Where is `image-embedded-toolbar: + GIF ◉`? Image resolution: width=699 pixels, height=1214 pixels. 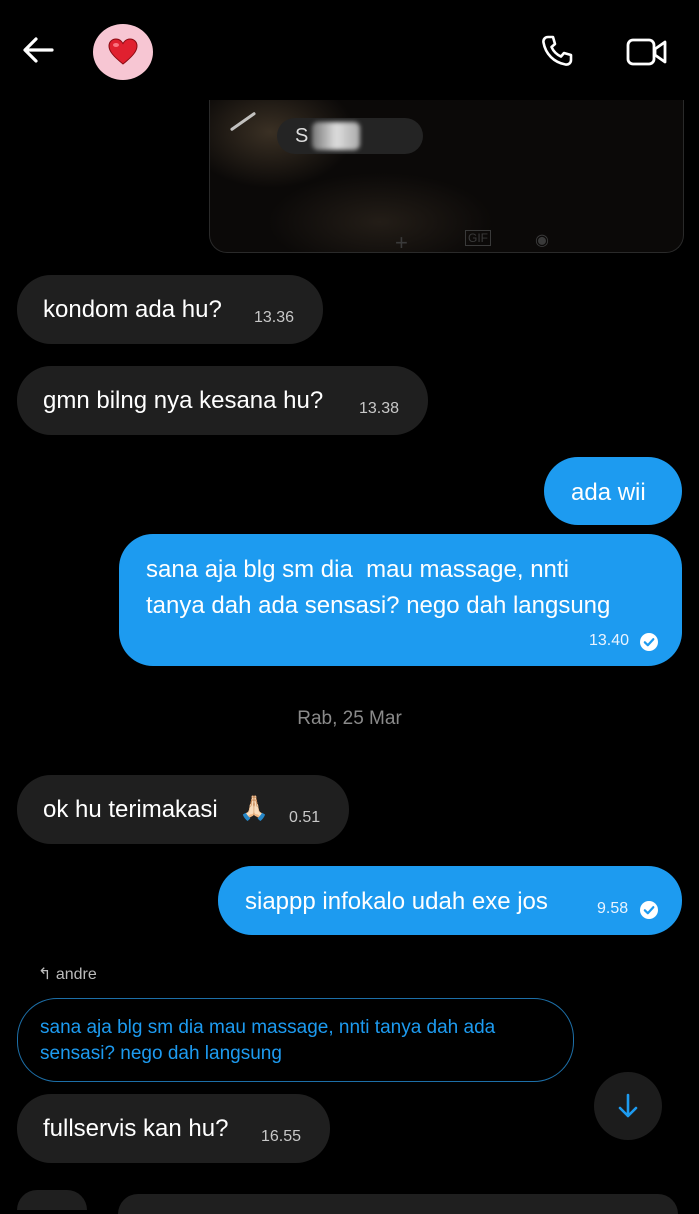
image-embedded-toolbar: + GIF ◉ is located at coordinates (472, 241).